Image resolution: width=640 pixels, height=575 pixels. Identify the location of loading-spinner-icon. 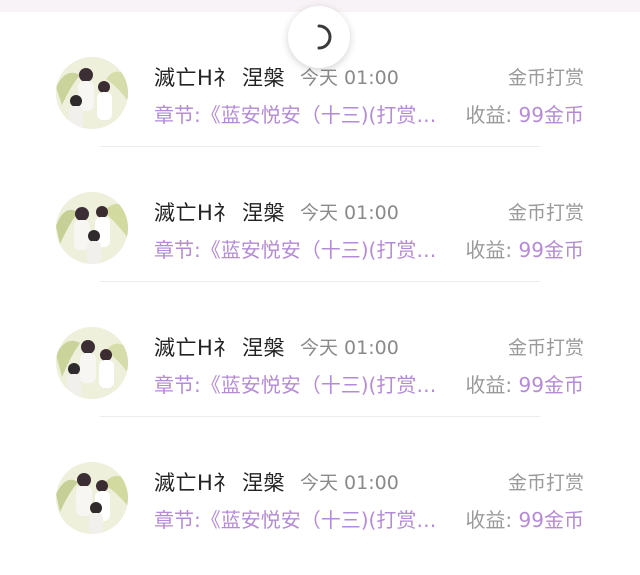
(319, 37).